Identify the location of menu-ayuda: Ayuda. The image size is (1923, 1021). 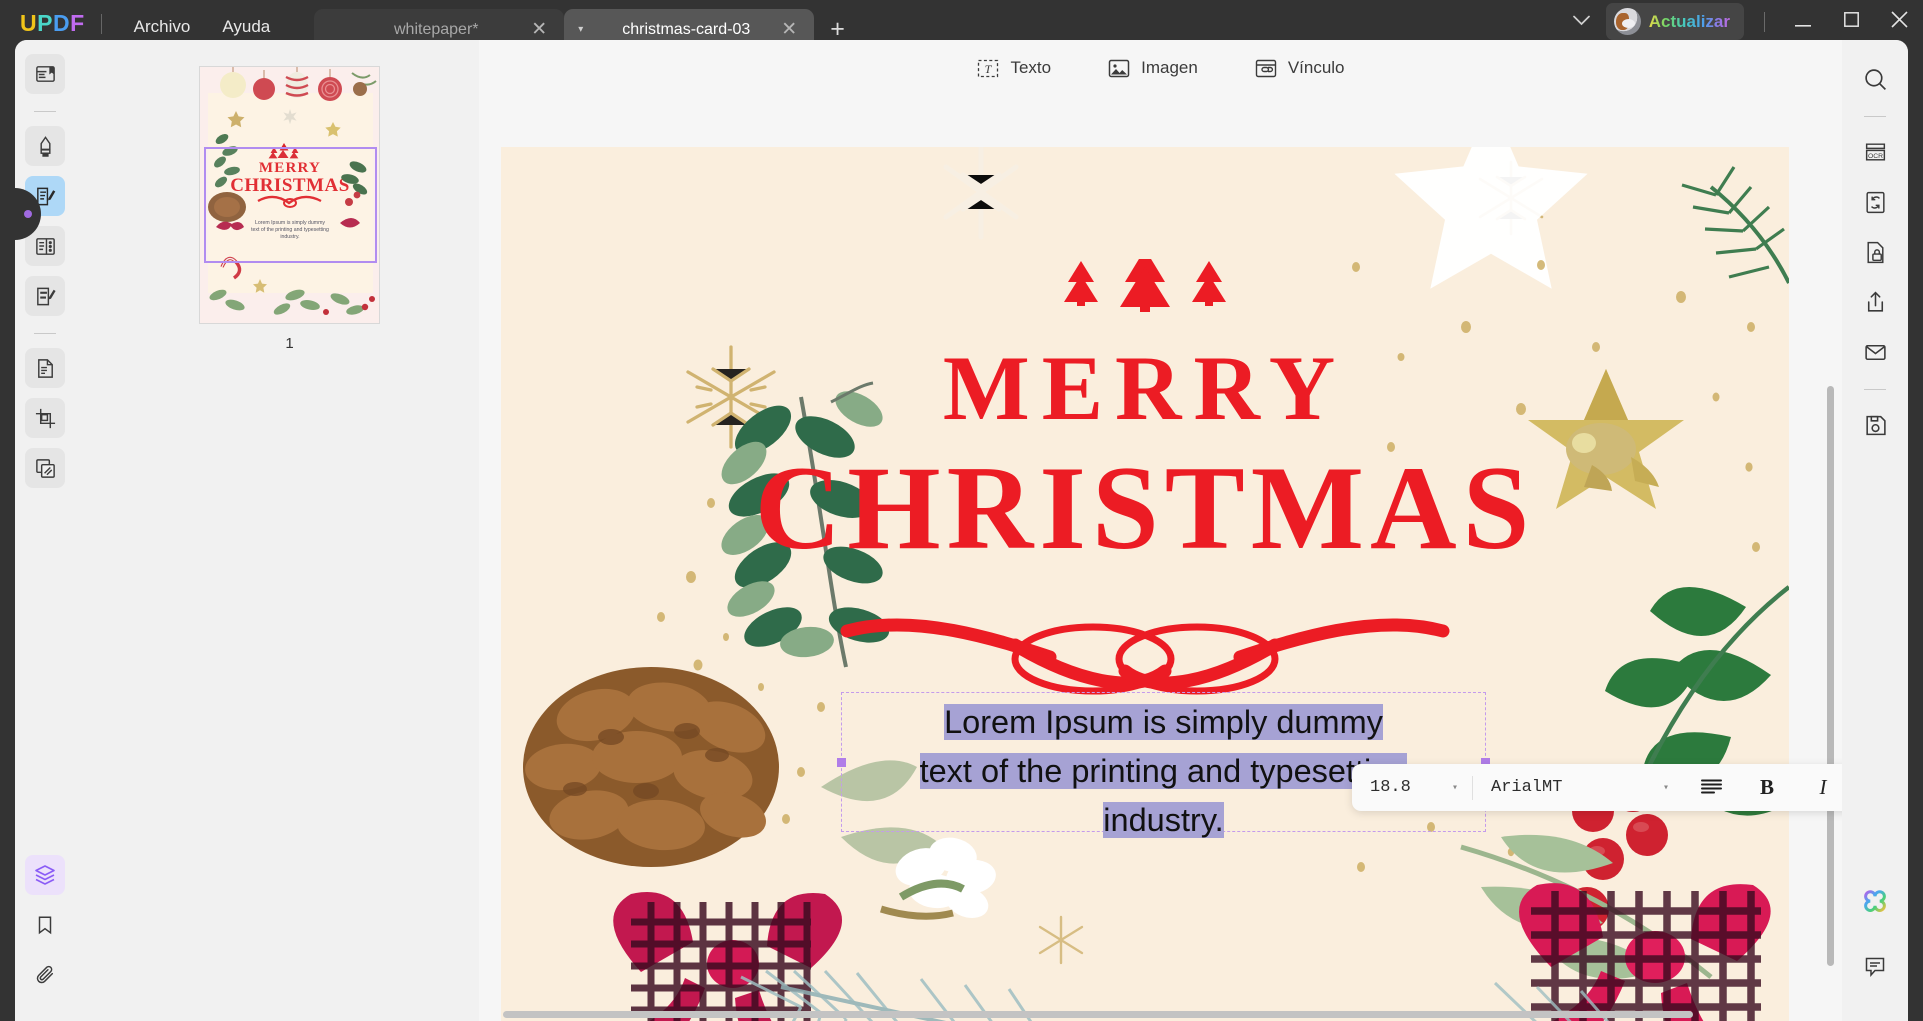
(246, 27).